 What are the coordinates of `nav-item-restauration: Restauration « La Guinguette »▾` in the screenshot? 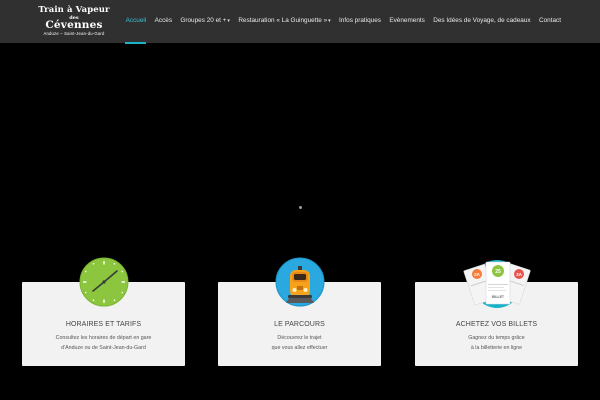 It's located at (284, 21).